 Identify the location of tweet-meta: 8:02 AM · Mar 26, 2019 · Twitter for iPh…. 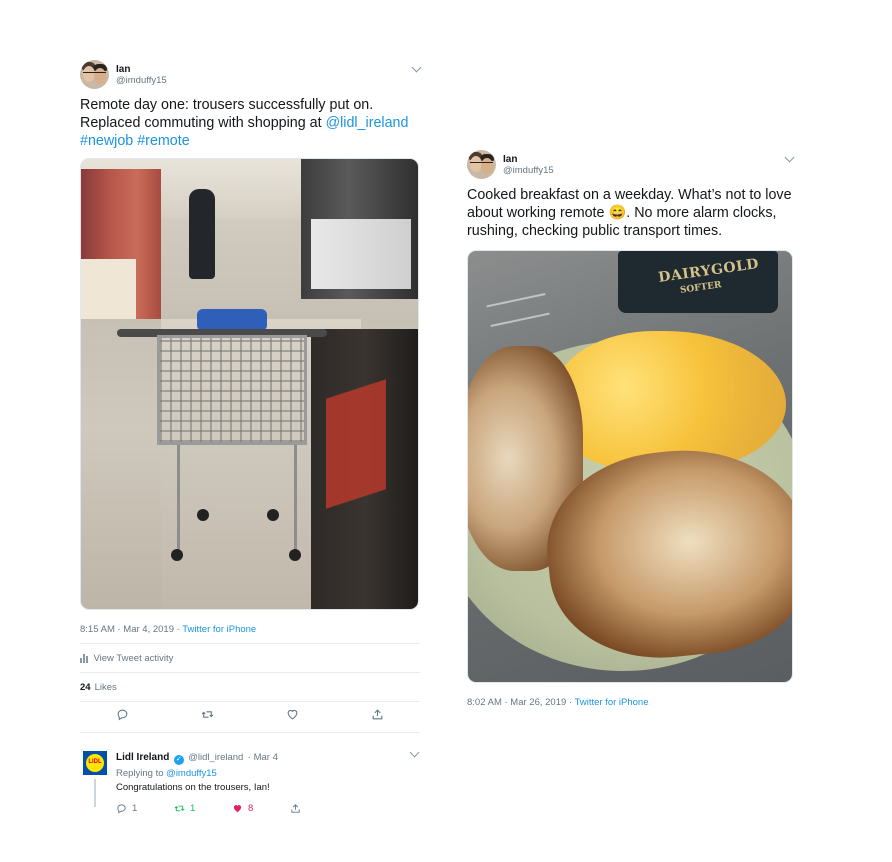
(630, 702).